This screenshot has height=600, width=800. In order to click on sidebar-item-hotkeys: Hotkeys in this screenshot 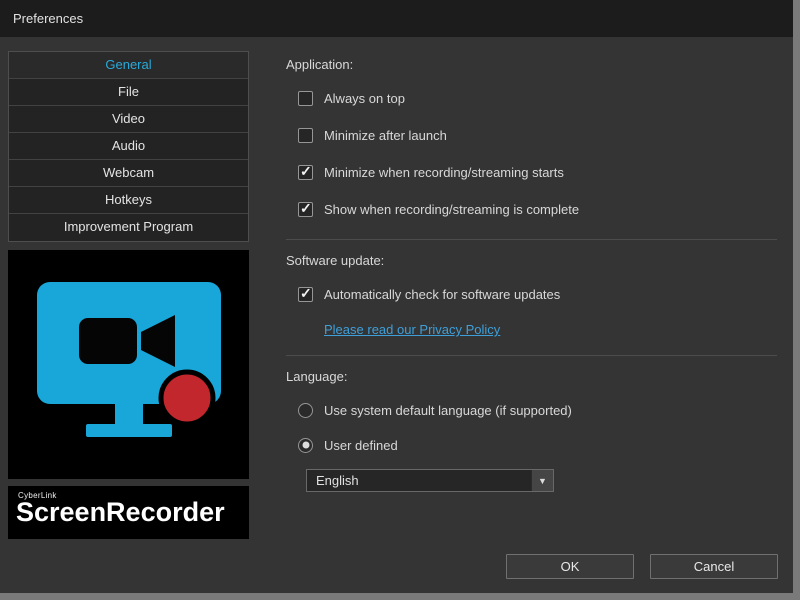, I will do `click(128, 200)`.